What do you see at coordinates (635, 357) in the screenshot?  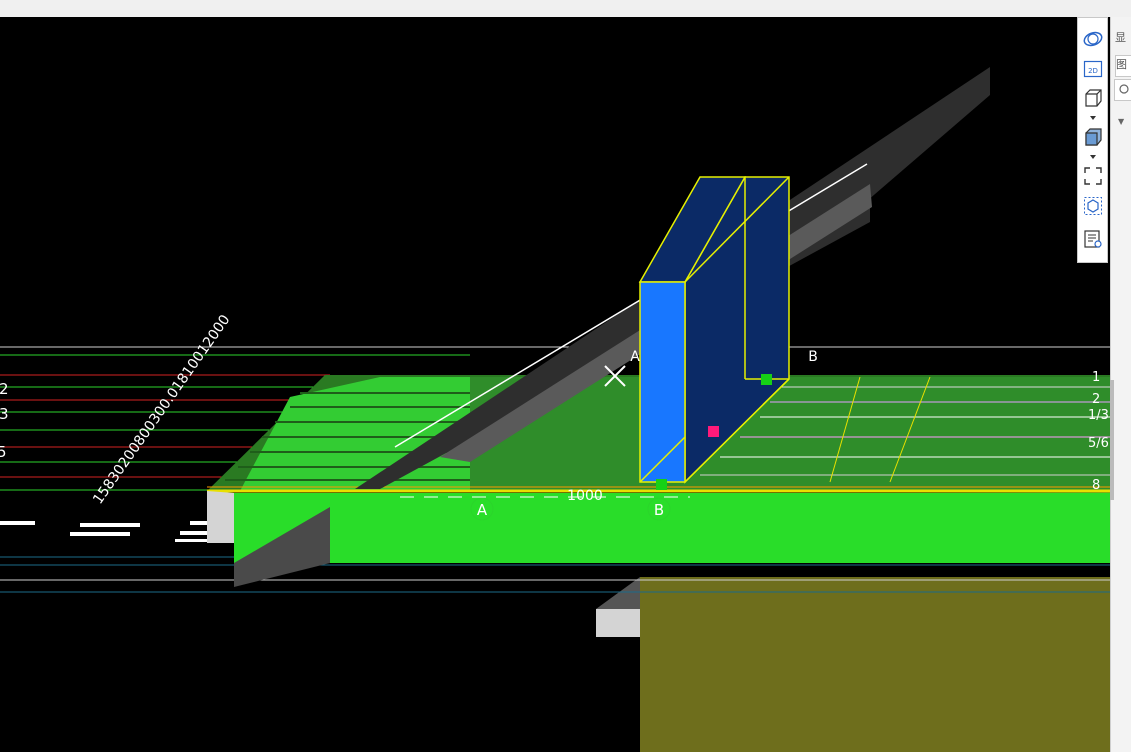 I see `axis-label-a-top: A` at bounding box center [635, 357].